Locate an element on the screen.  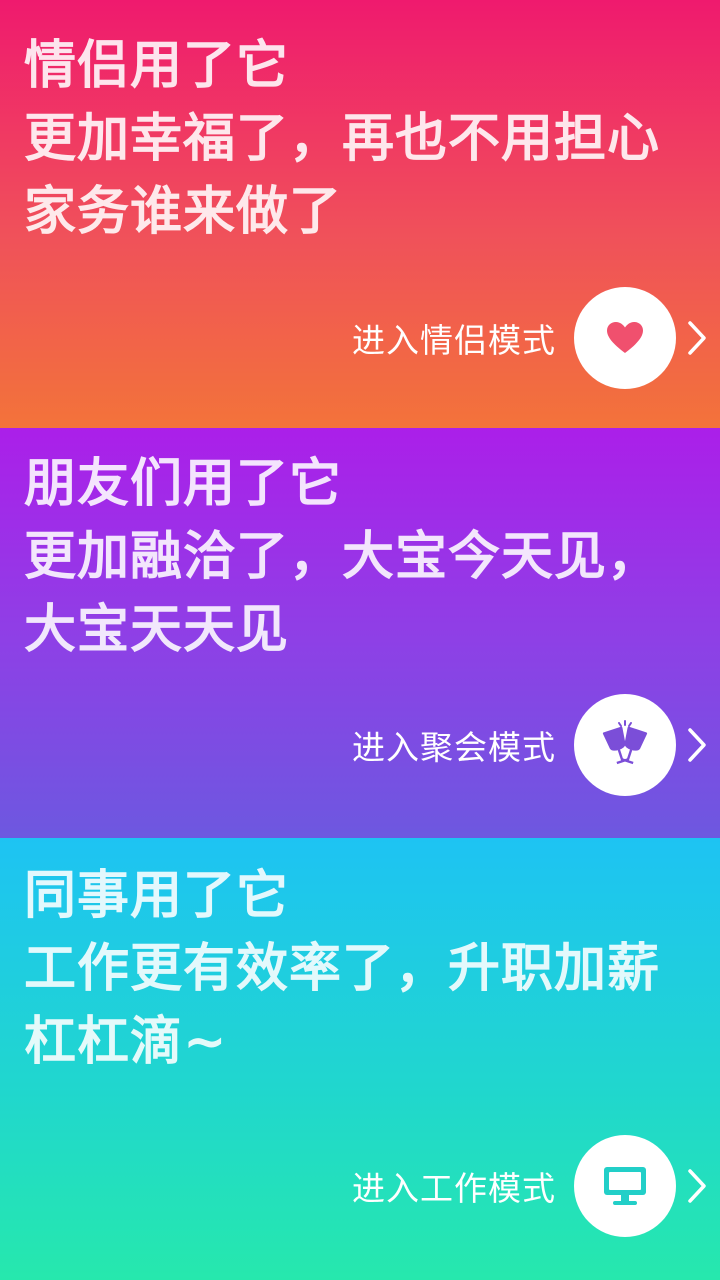
monitor-icon is located at coordinates (625, 1186).